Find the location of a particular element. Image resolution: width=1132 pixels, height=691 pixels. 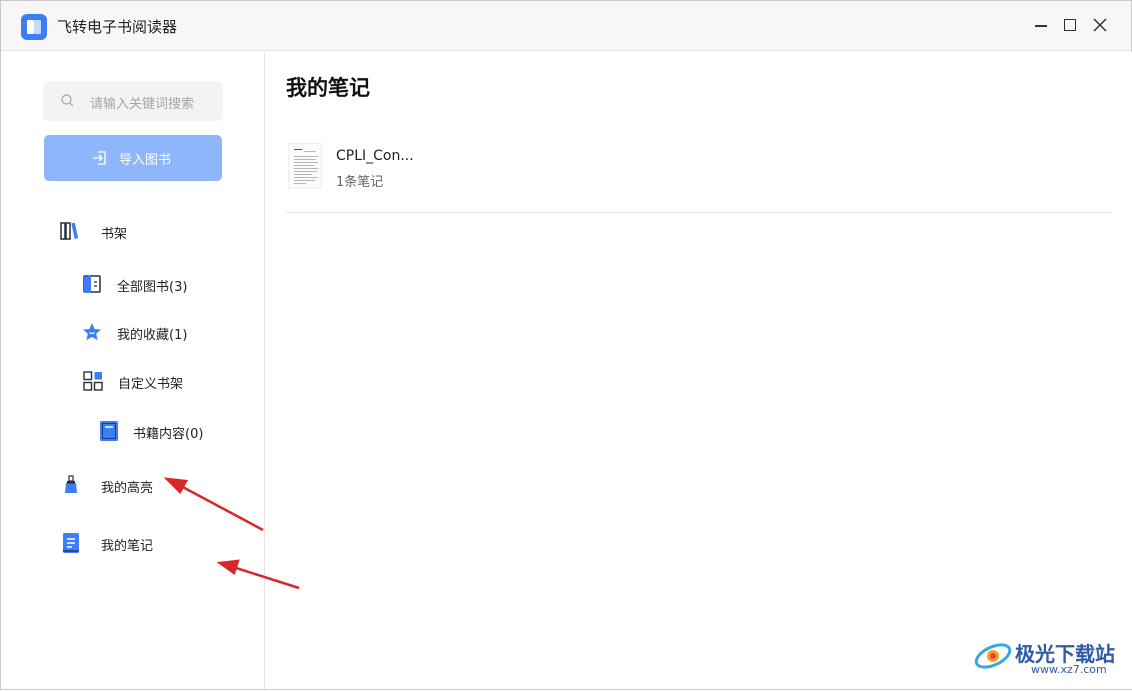

import-book-label: 导入图书 is located at coordinates (145, 160).